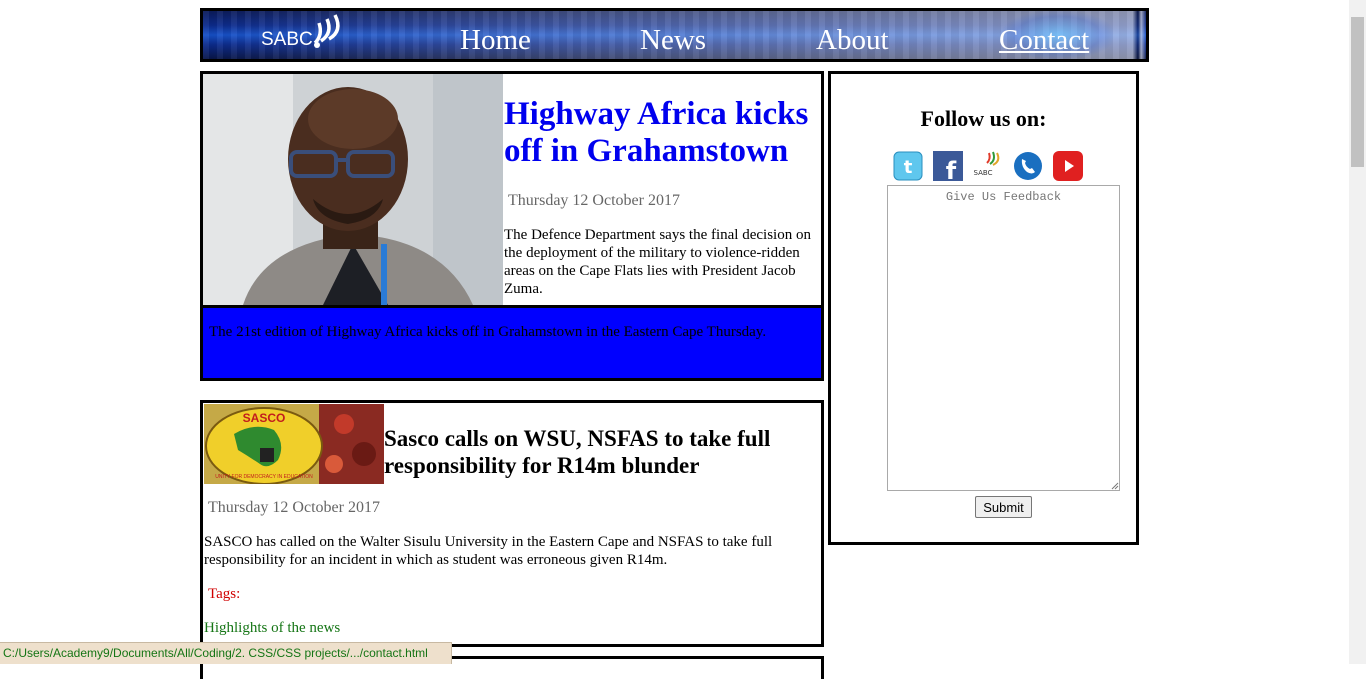 This screenshot has width=1366, height=679. What do you see at coordinates (983, 173) in the screenshot?
I see `svg-text: SABC` at bounding box center [983, 173].